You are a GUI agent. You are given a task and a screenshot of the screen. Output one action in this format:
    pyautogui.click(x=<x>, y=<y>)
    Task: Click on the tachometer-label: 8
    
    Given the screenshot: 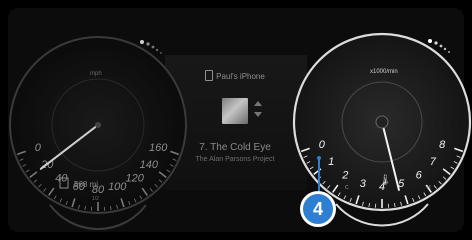 What is the action you would take?
    pyautogui.click(x=442, y=145)
    